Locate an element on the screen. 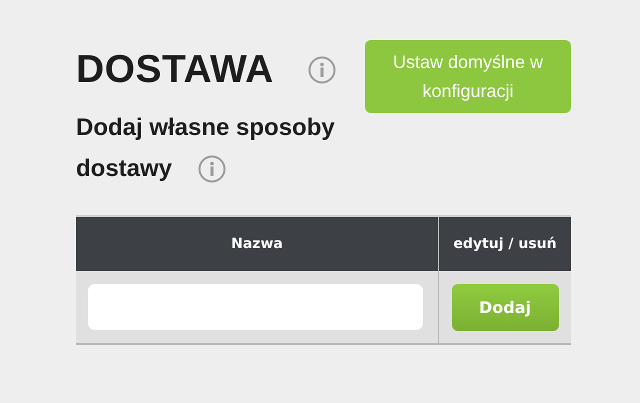 Image resolution: width=640 pixels, height=403 pixels. section-heading: dostawy is located at coordinates (124, 169).